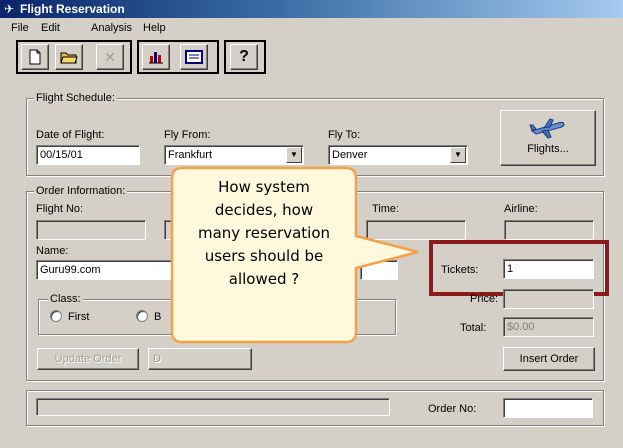  Describe the element at coordinates (111, 28) in the screenshot. I see `menu-analysis: Analysis` at that location.